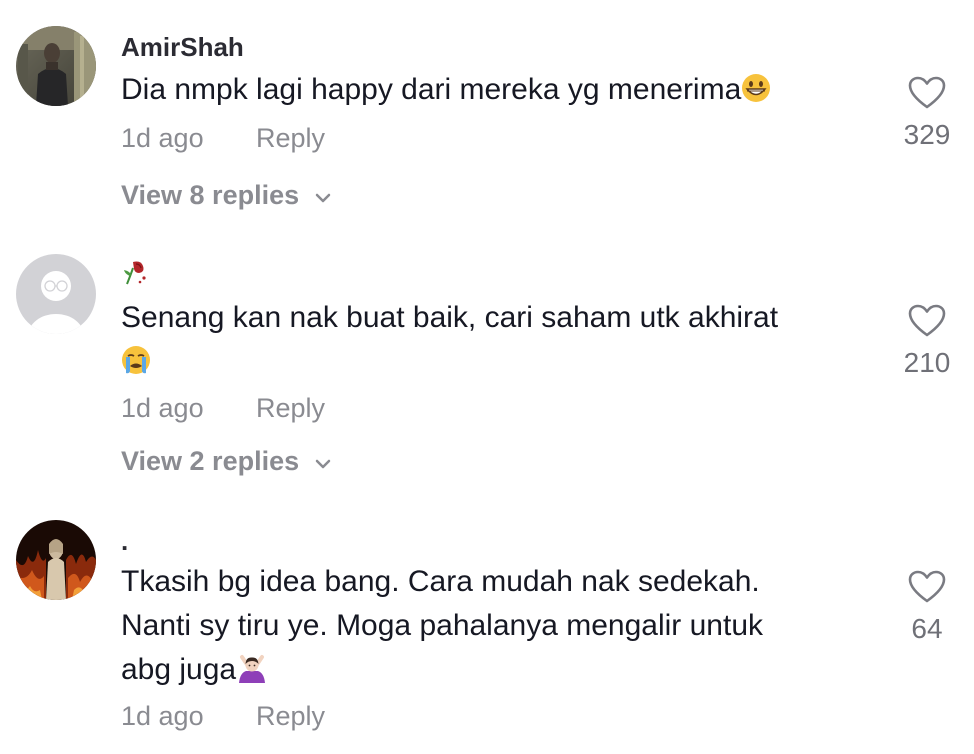  Describe the element at coordinates (290, 716) in the screenshot. I see `reply-button: Reply` at that location.